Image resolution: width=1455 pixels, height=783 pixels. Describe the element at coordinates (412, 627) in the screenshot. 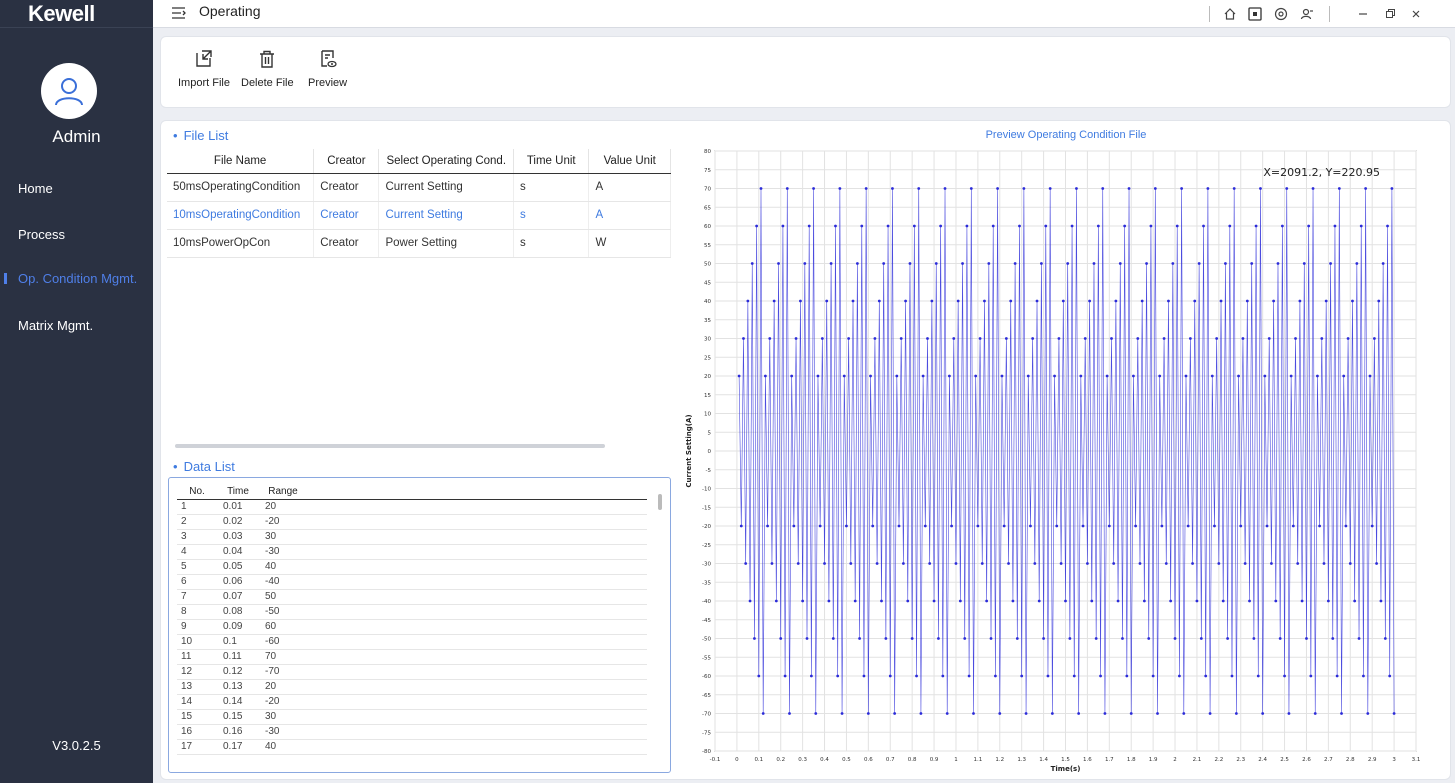

I see `data-row: 9 0.09 60` at that location.